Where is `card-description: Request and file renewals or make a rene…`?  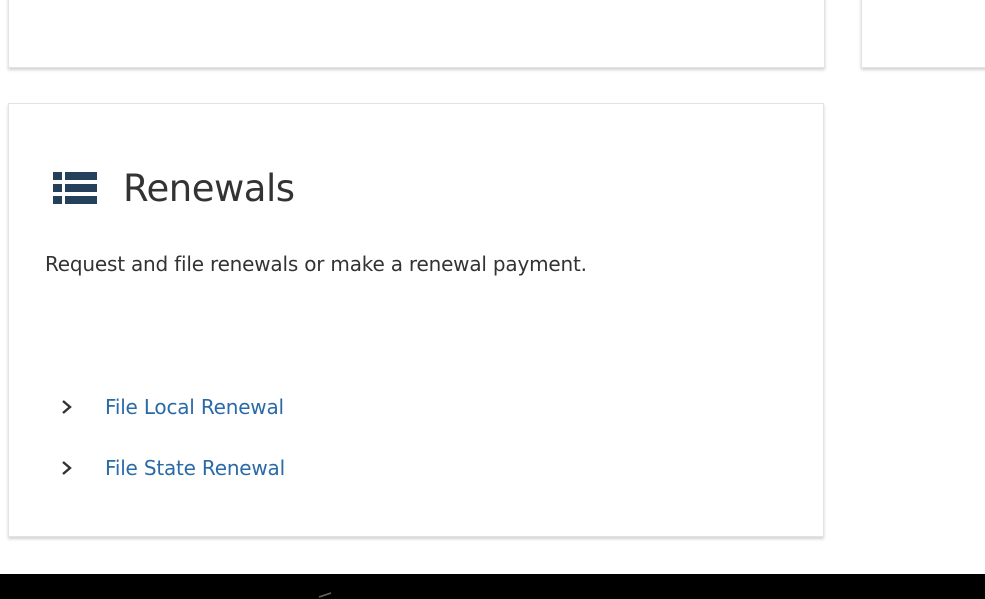
card-description: Request and file renewals or make a rene… is located at coordinates (316, 264).